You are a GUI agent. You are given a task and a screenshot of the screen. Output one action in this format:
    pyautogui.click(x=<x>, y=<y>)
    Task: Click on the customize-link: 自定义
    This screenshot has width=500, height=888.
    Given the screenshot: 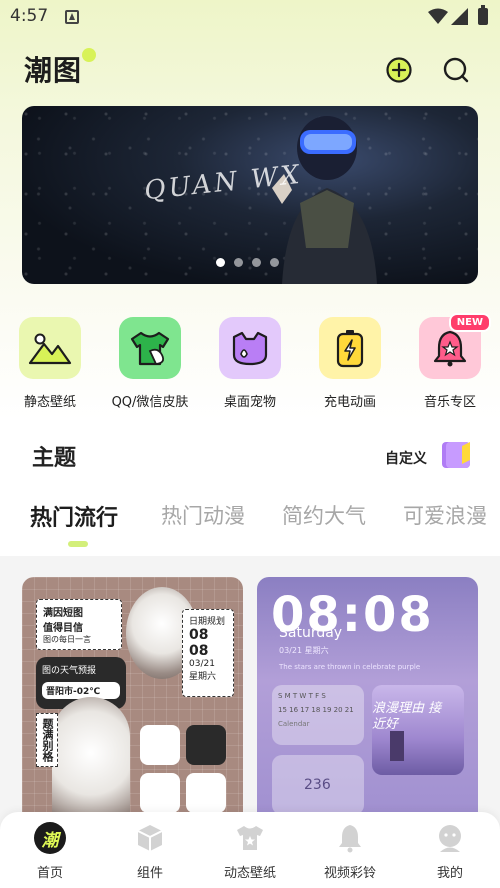 What is the action you would take?
    pyautogui.click(x=406, y=458)
    